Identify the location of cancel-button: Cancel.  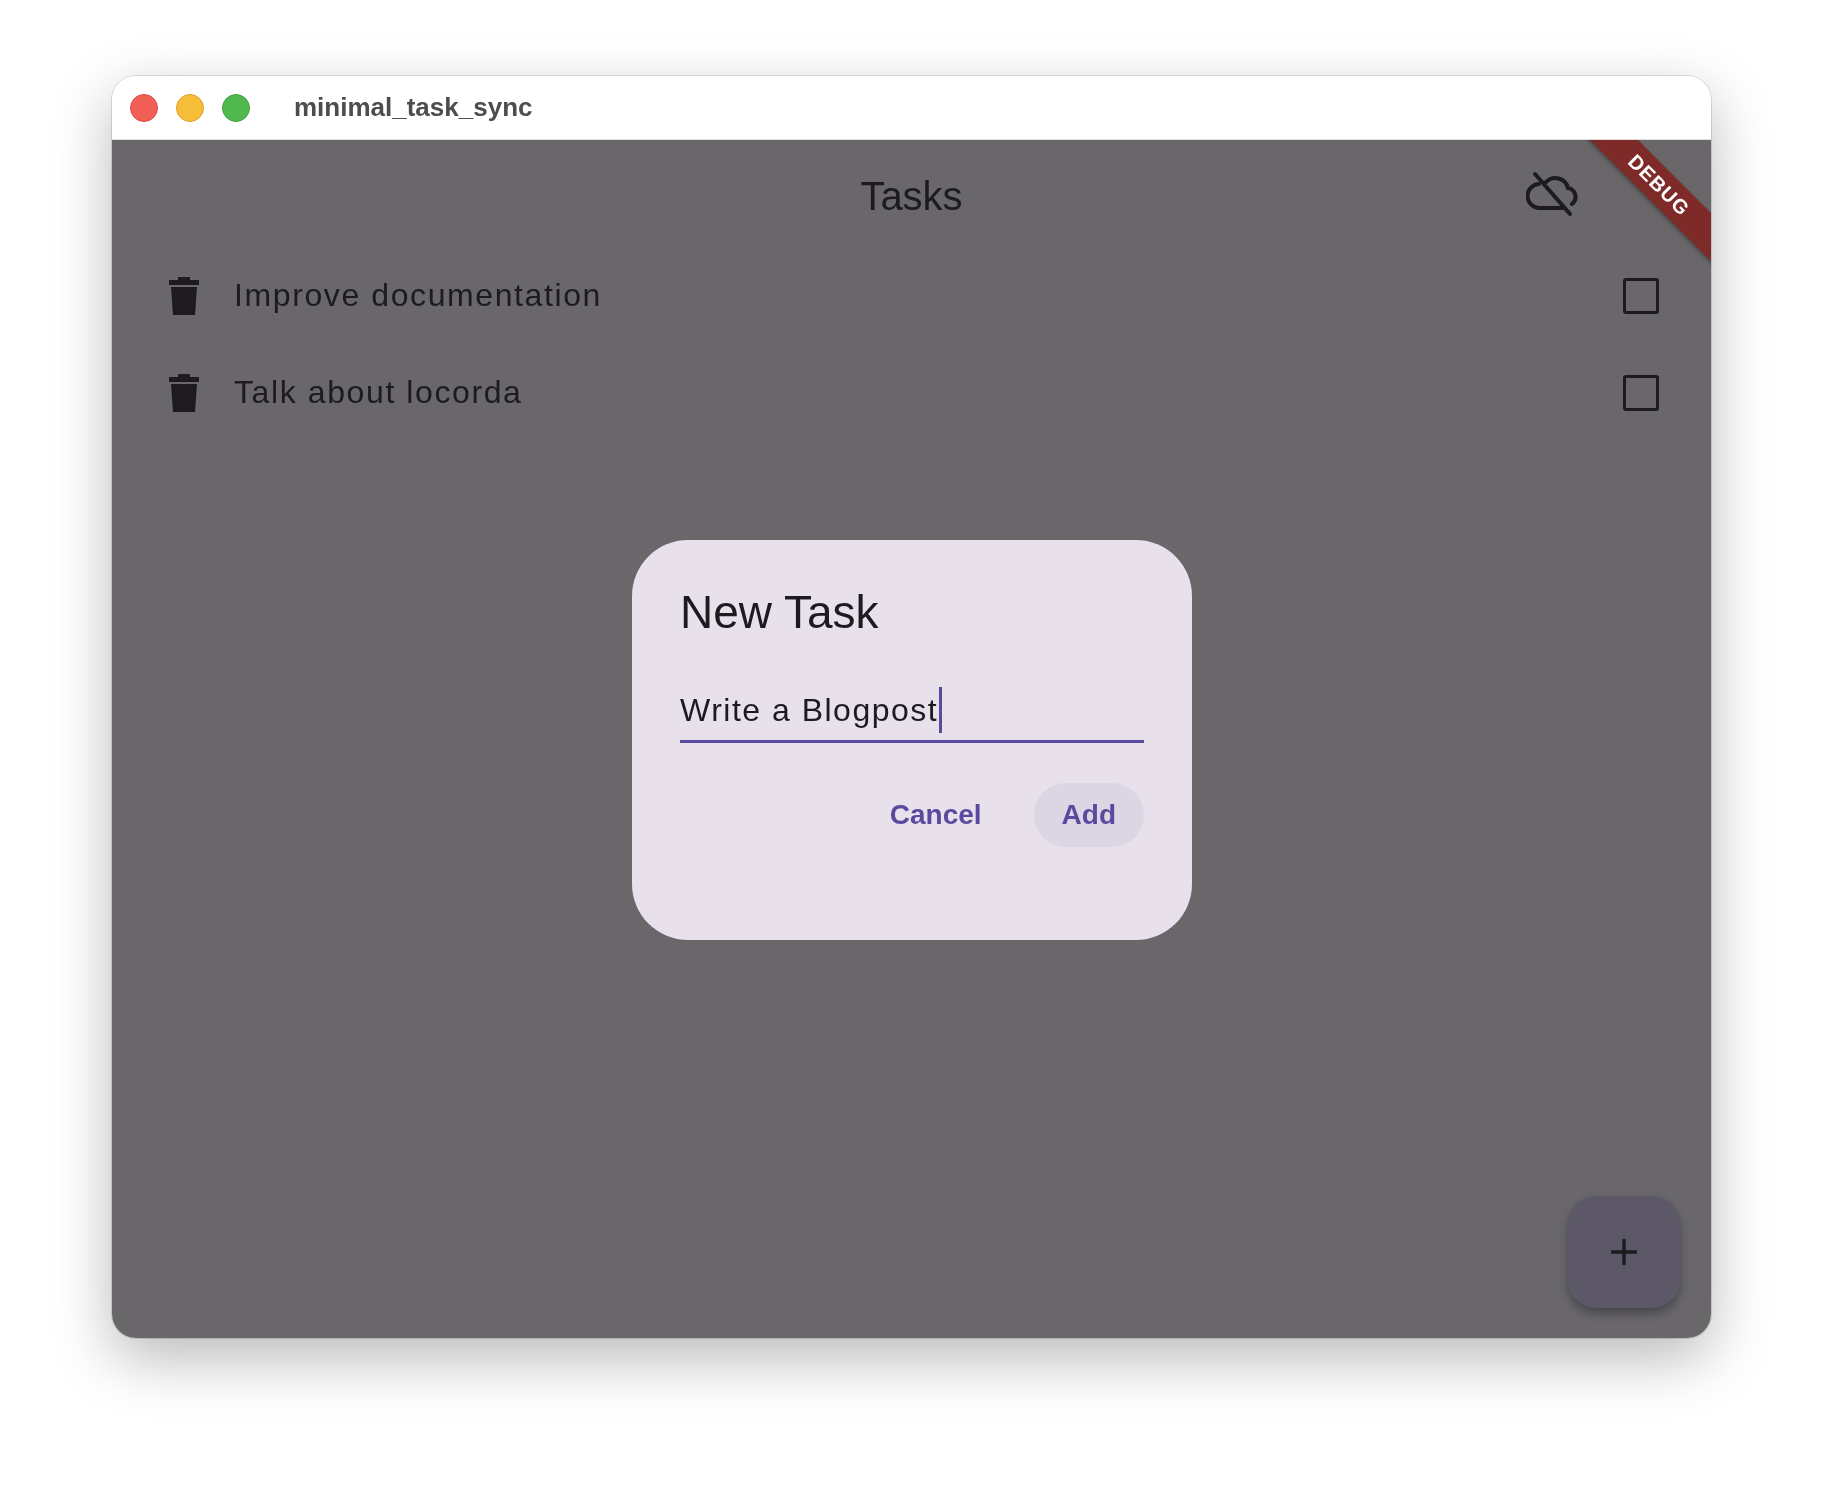
(935, 815).